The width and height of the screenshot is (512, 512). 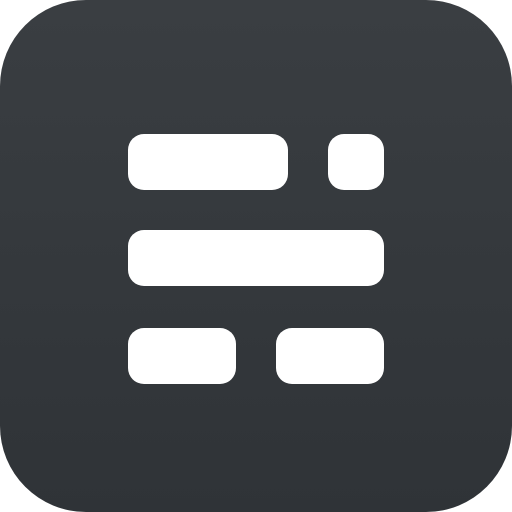 I want to click on icon-bar-row1-long, so click(x=208, y=162).